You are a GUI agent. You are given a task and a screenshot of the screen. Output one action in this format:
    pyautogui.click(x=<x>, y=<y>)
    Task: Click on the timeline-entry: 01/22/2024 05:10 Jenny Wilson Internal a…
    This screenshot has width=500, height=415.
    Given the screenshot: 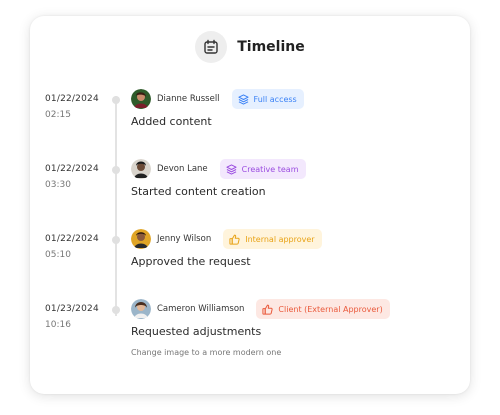 What is the action you would take?
    pyautogui.click(x=250, y=263)
    